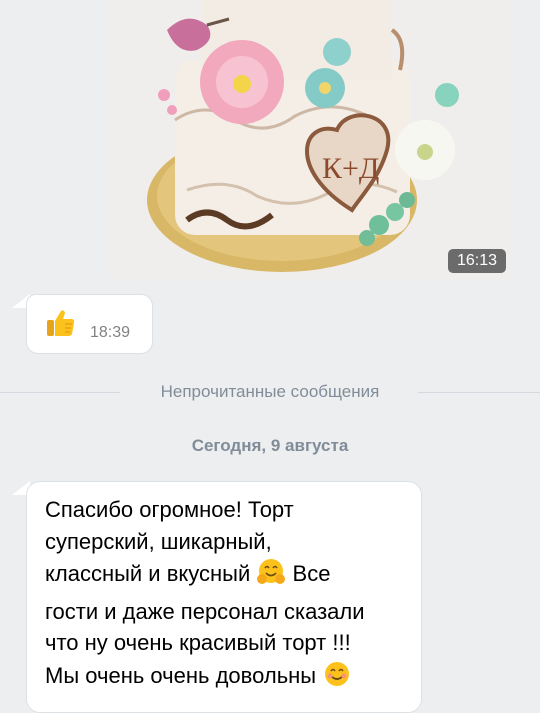 The height and width of the screenshot is (713, 540). I want to click on thumbs-up-message: 18:39, so click(89, 324).